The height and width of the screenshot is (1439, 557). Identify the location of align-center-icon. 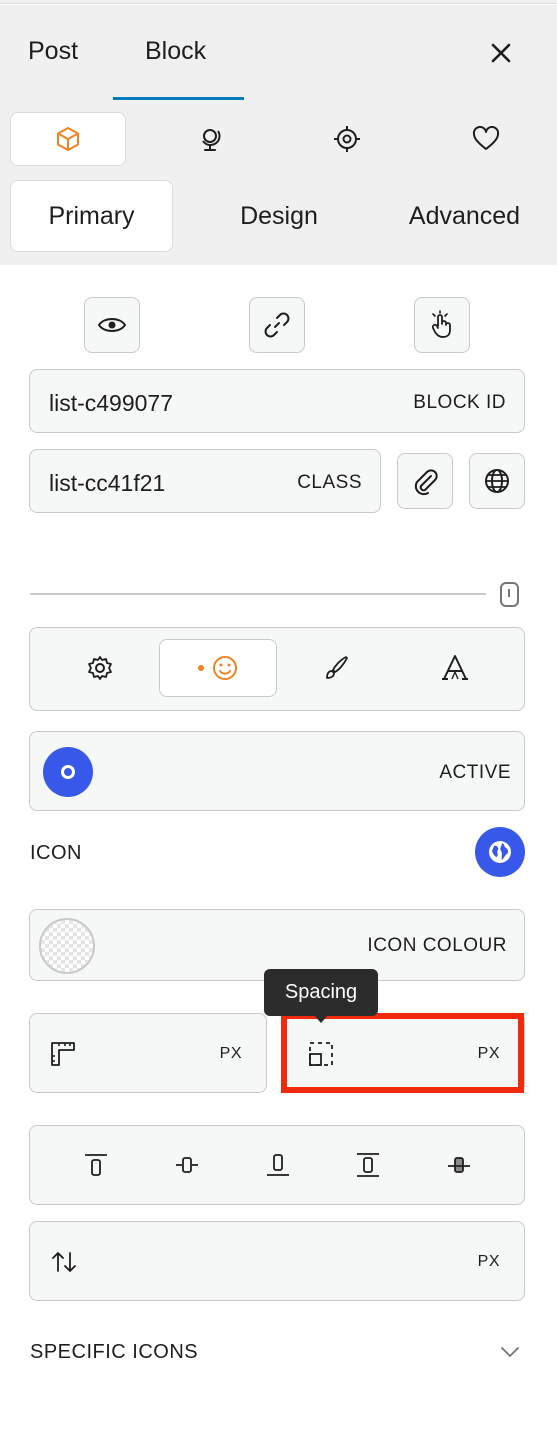
(187, 1165).